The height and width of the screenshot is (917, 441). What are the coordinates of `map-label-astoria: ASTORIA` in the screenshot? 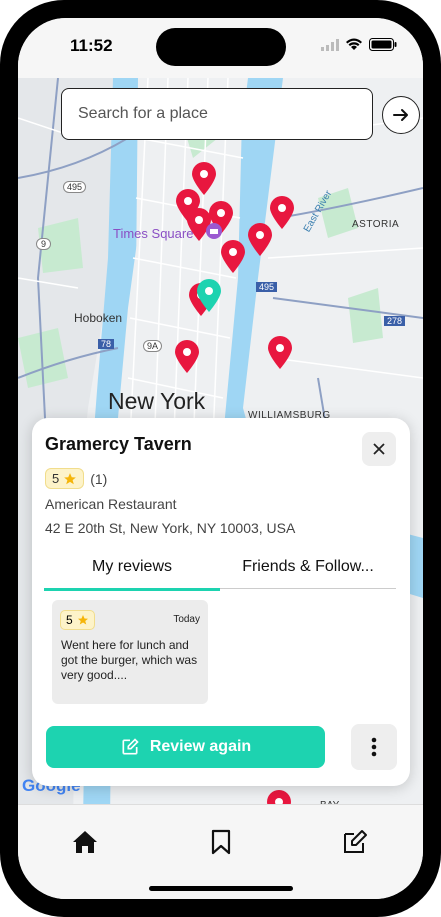 It's located at (376, 224).